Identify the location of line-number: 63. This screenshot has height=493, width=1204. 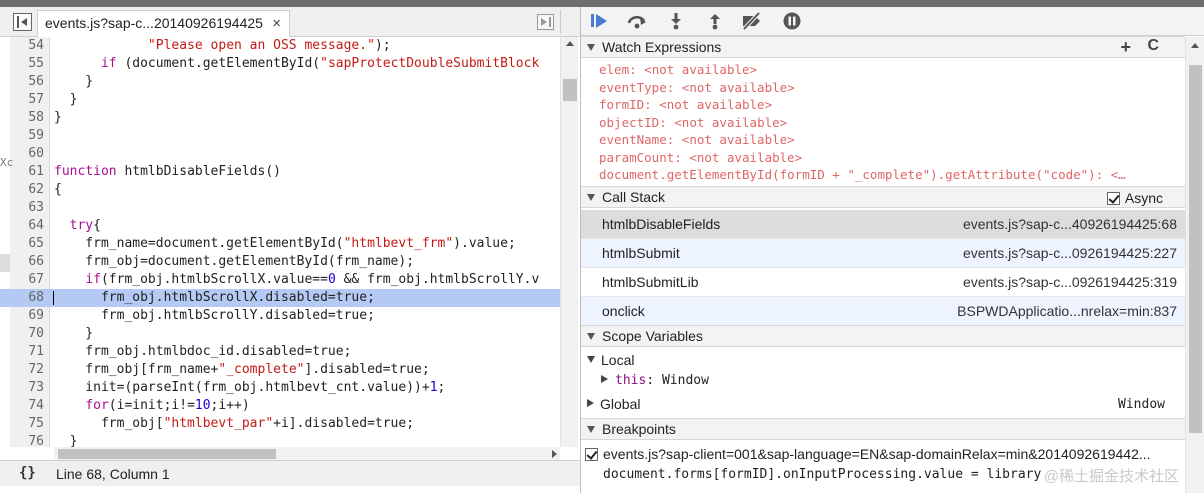
(27, 208).